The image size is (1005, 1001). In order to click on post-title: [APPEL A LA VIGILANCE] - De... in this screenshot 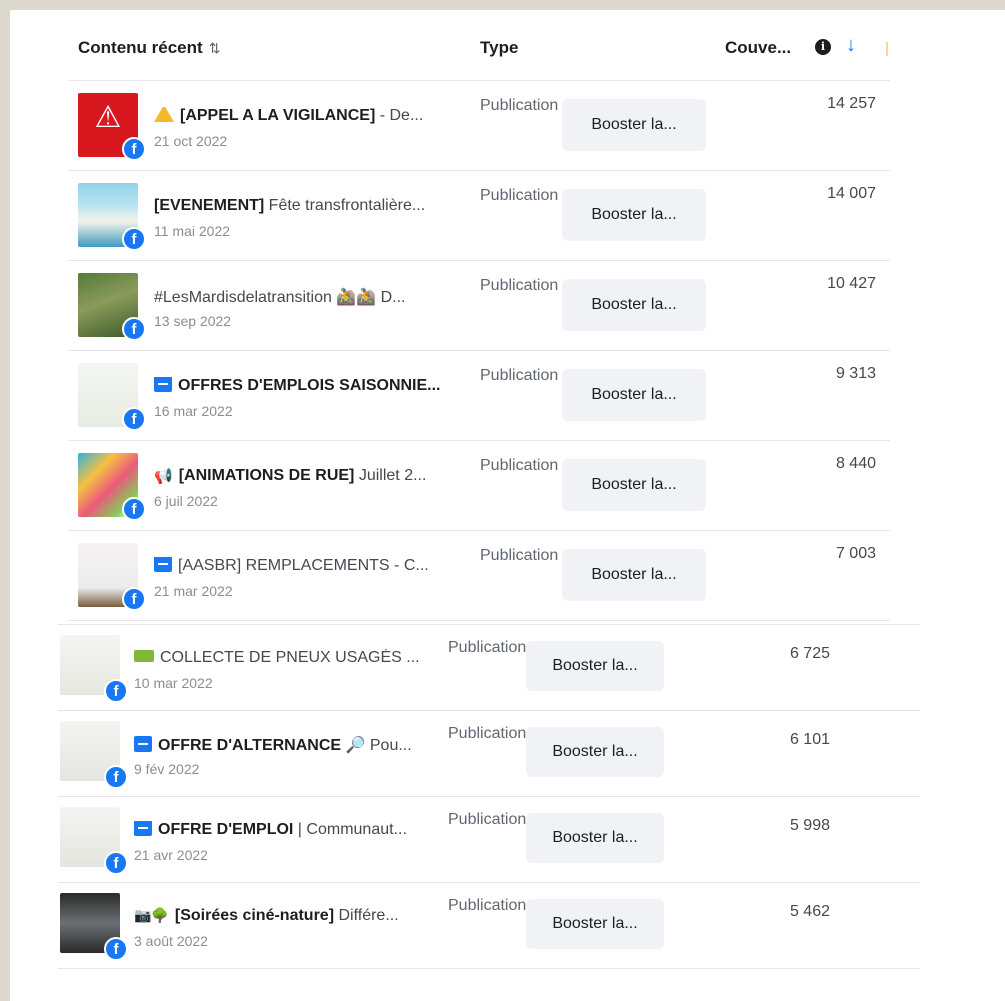, I will do `click(314, 116)`.